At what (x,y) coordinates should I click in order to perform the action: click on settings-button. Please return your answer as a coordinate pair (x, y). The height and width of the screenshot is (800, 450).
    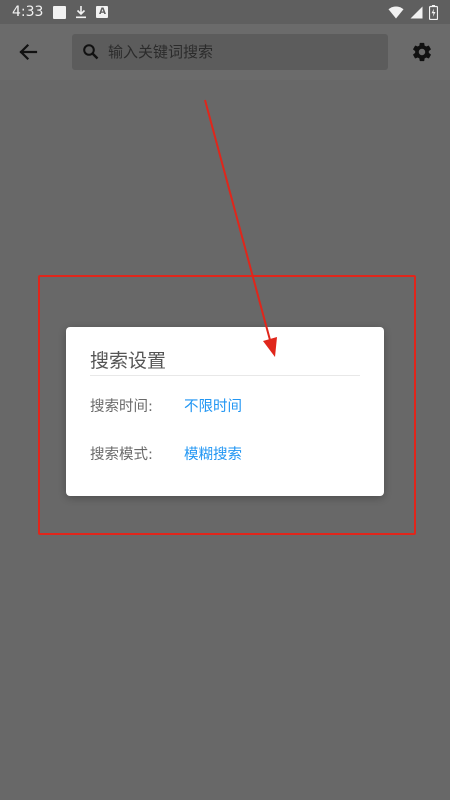
    Looking at the image, I should click on (422, 52).